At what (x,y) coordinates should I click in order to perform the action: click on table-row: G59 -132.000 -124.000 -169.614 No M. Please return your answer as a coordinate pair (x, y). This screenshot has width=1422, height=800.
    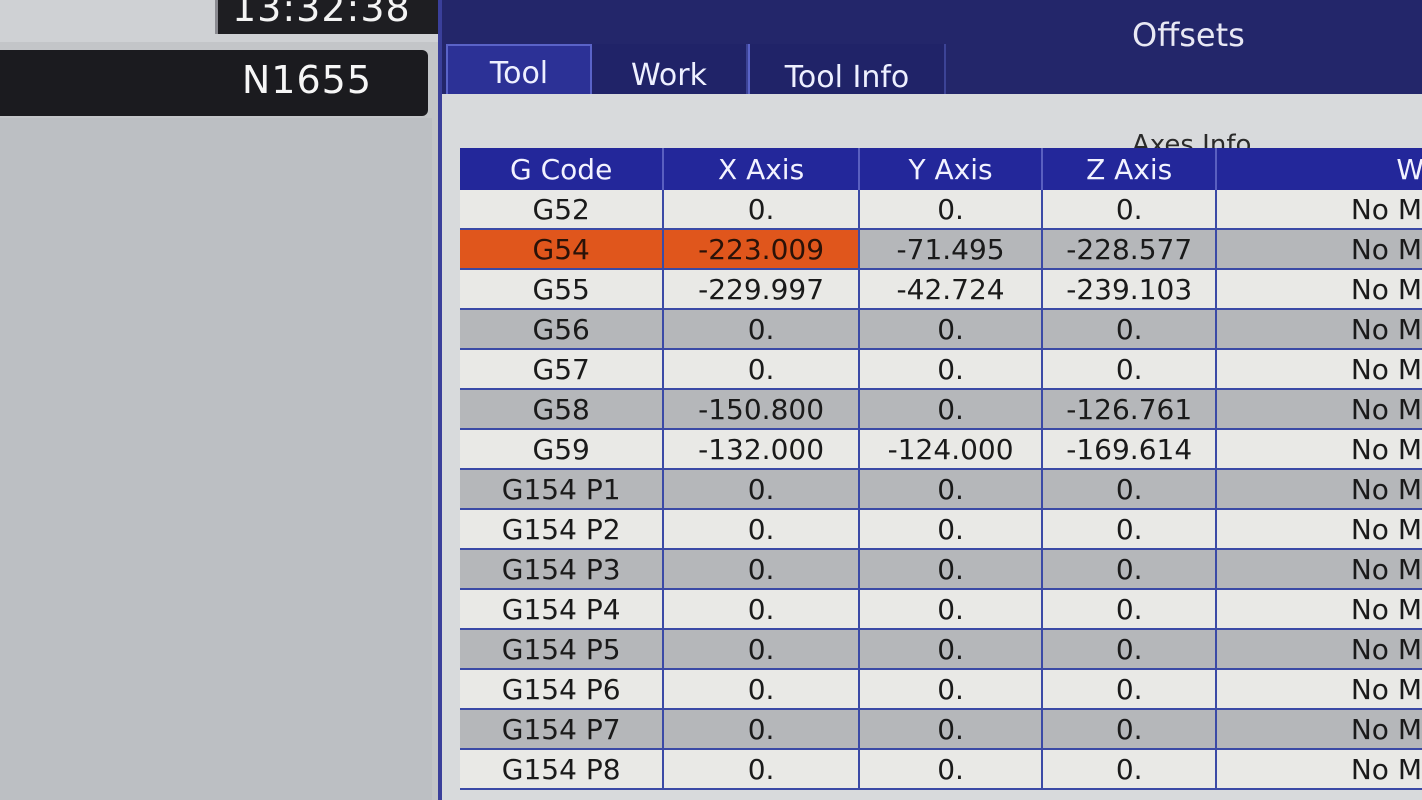
    Looking at the image, I should click on (941, 449).